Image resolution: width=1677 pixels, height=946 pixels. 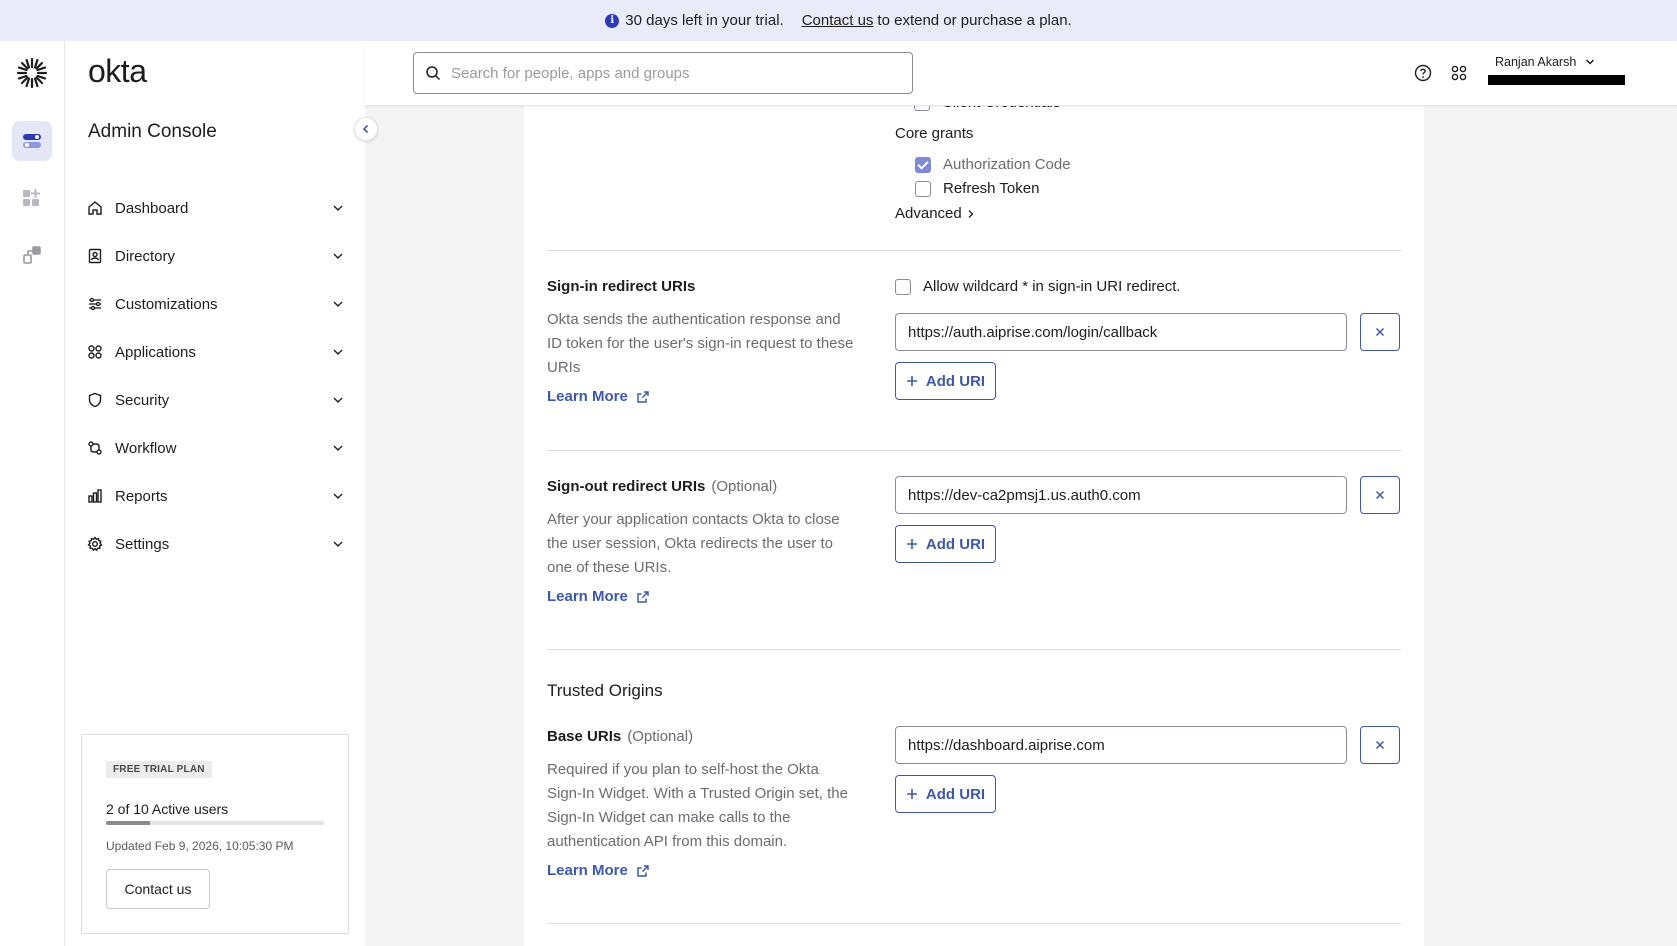 I want to click on rail-integrations-icon, so click(x=32, y=255).